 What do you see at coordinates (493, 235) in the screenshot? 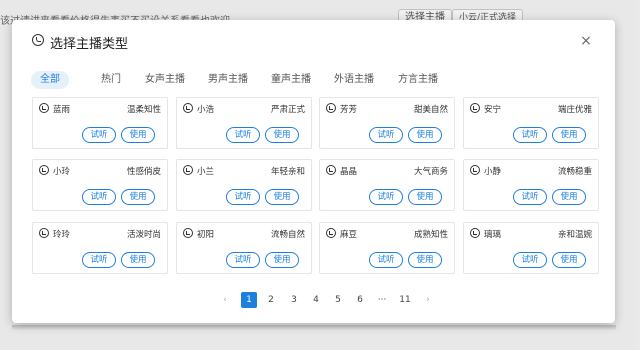
I see `anchor-name: 璃璃` at bounding box center [493, 235].